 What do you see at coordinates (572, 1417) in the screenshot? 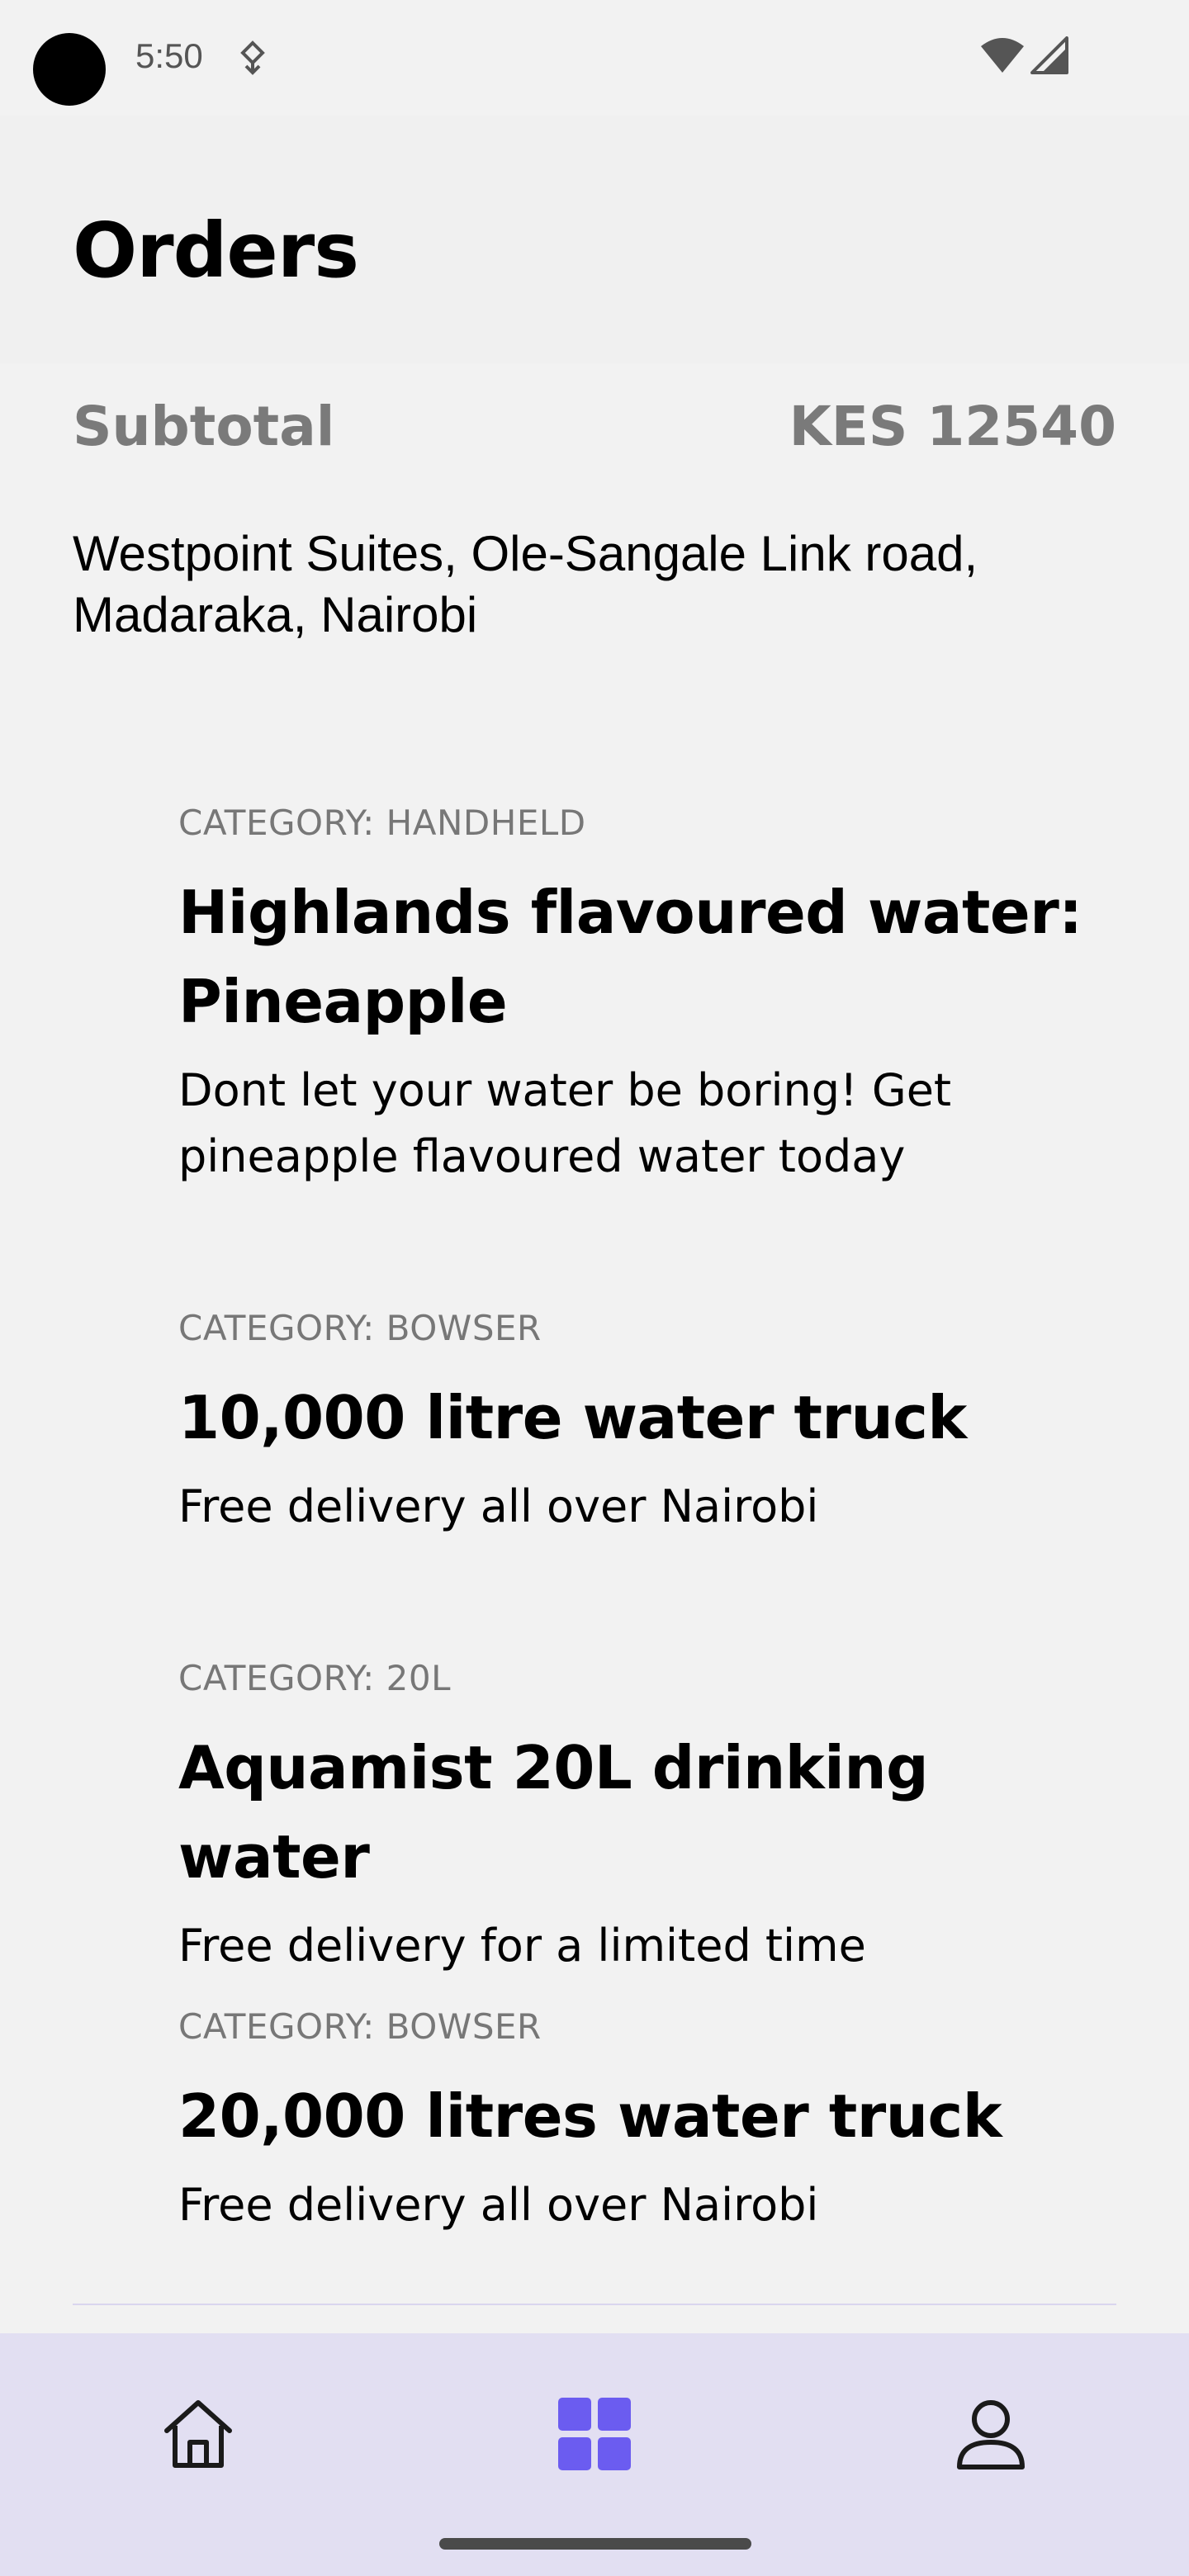
I see `order-title: 10,000 litre water truck` at bounding box center [572, 1417].